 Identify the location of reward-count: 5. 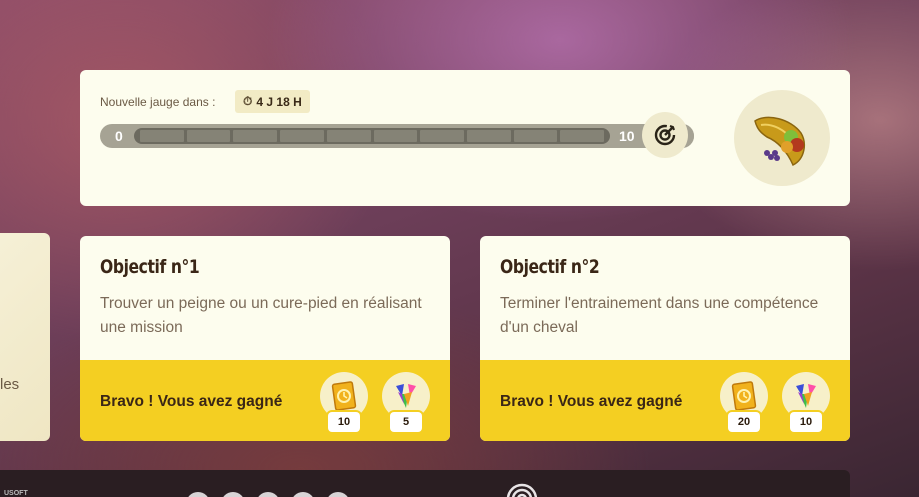
(406, 422).